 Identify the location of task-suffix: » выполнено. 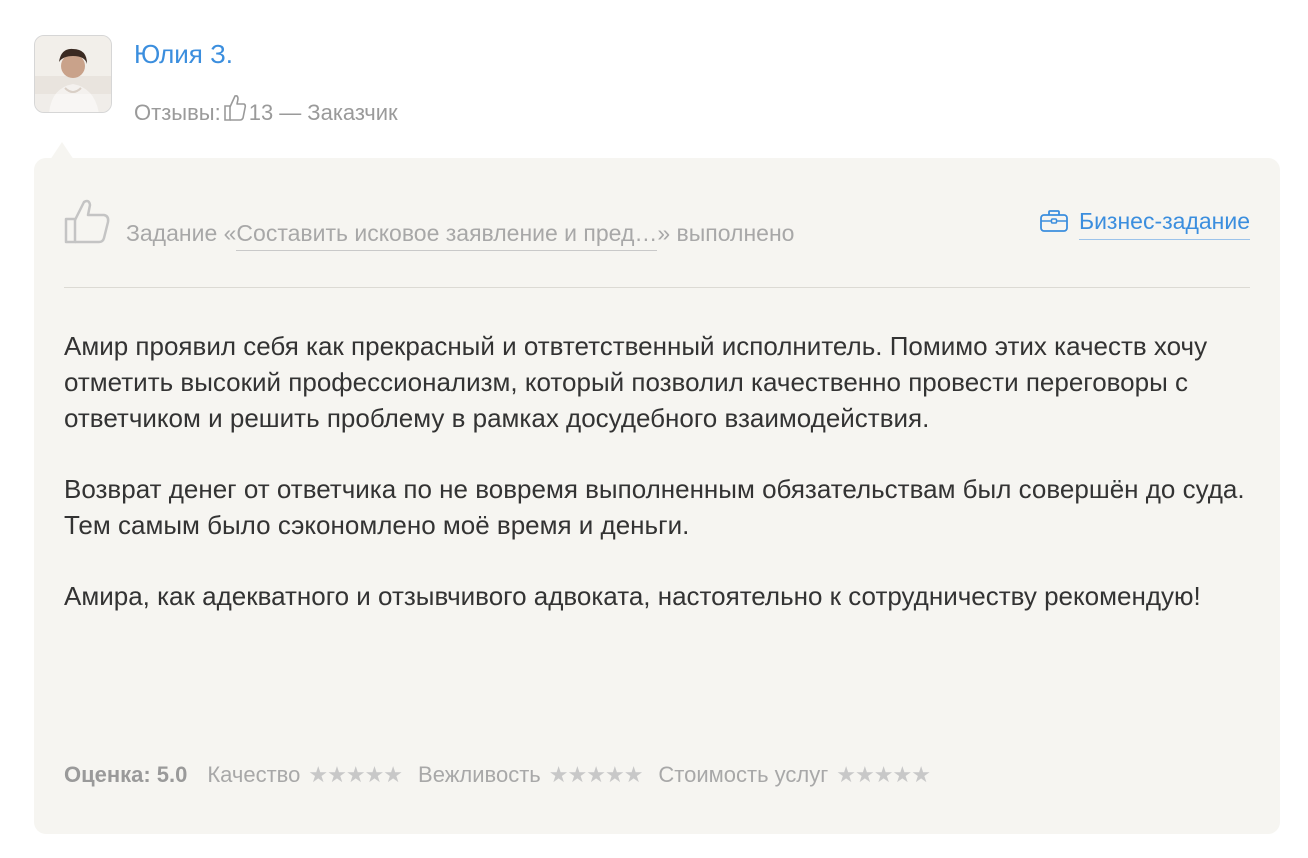
(726, 233).